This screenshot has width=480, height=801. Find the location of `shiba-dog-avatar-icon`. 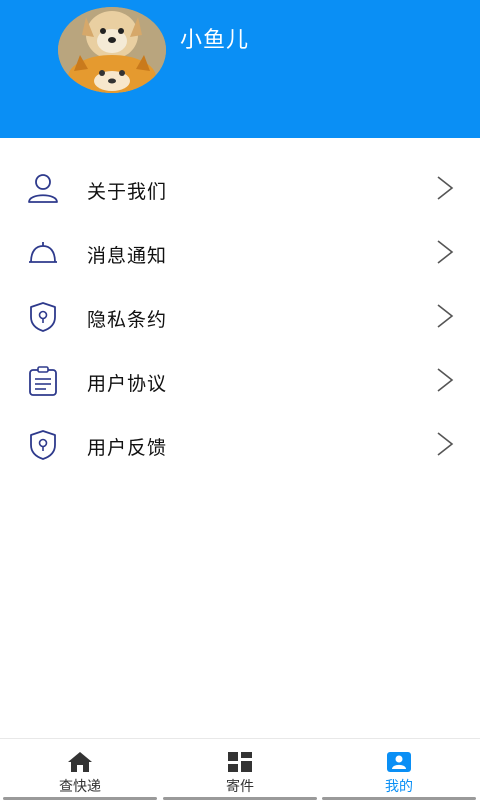

shiba-dog-avatar-icon is located at coordinates (112, 50).